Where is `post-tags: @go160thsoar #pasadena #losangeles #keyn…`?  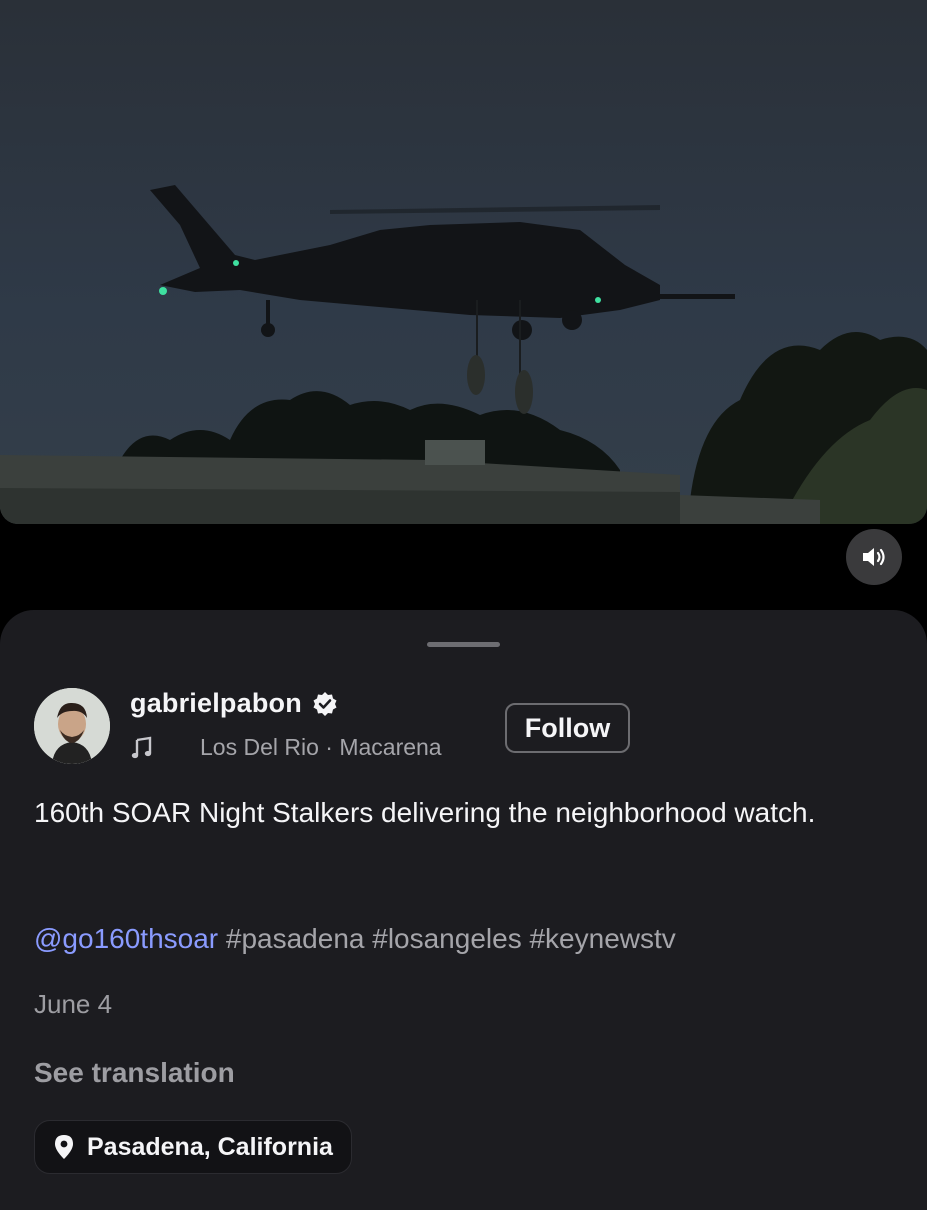 post-tags: @go160thsoar #pasadena #losangeles #keyn… is located at coordinates (355, 938).